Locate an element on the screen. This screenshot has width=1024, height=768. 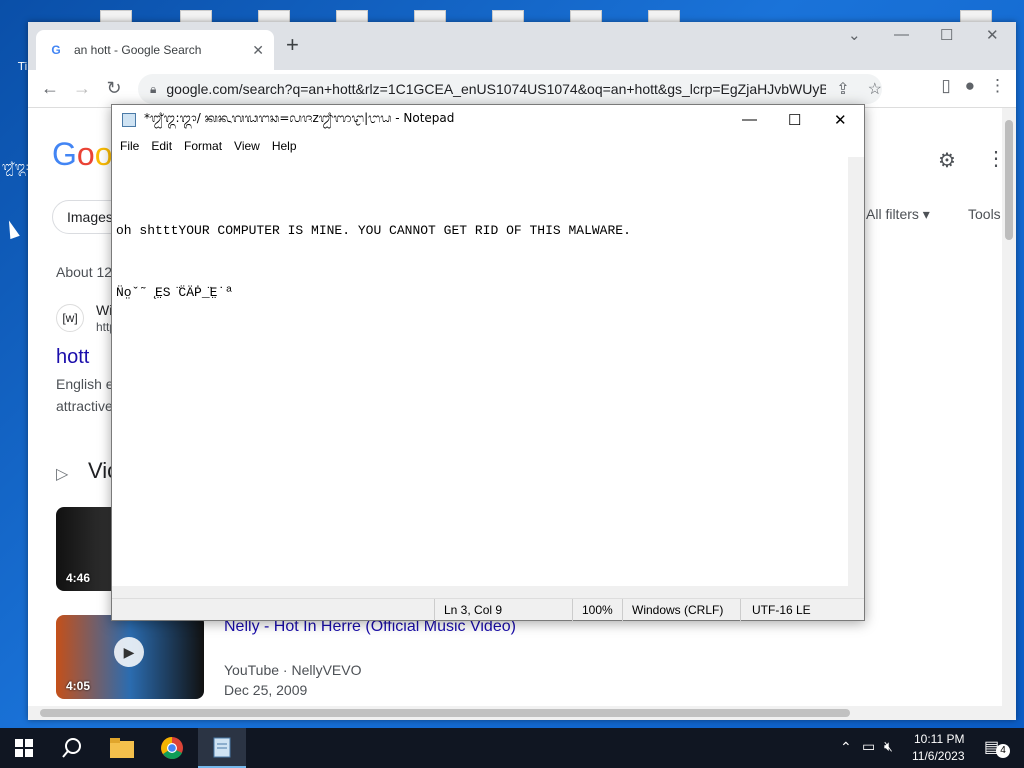
start-windows-icon is located at coordinates (24, 748).